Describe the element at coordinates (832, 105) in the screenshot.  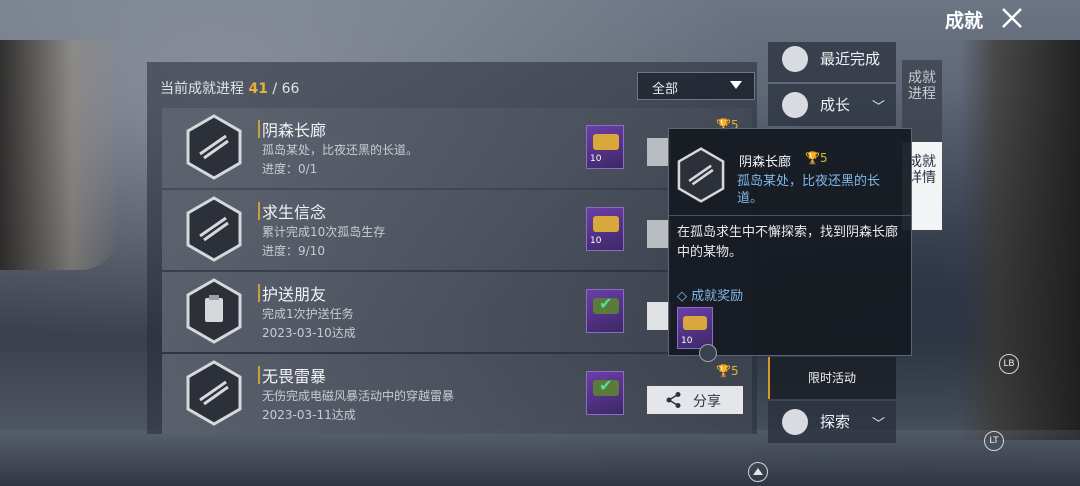
I see `category-growth: 成长 ﹀` at that location.